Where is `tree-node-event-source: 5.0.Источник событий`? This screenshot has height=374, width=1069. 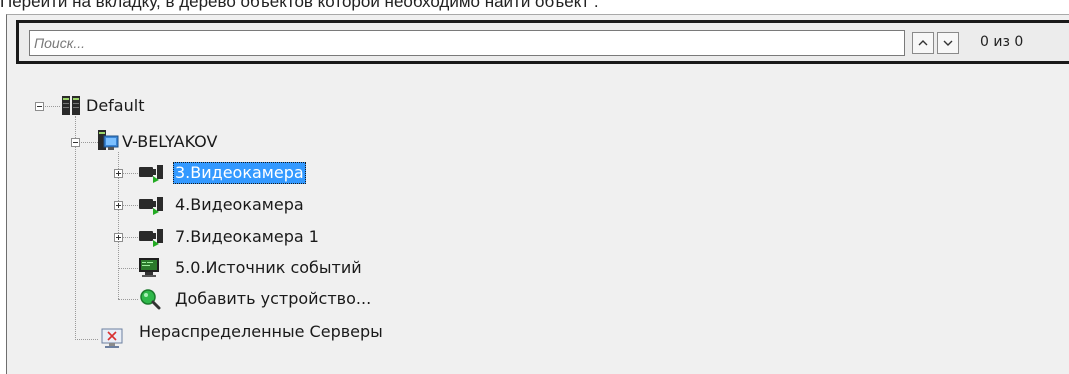 tree-node-event-source: 5.0.Источник событий is located at coordinates (268, 268).